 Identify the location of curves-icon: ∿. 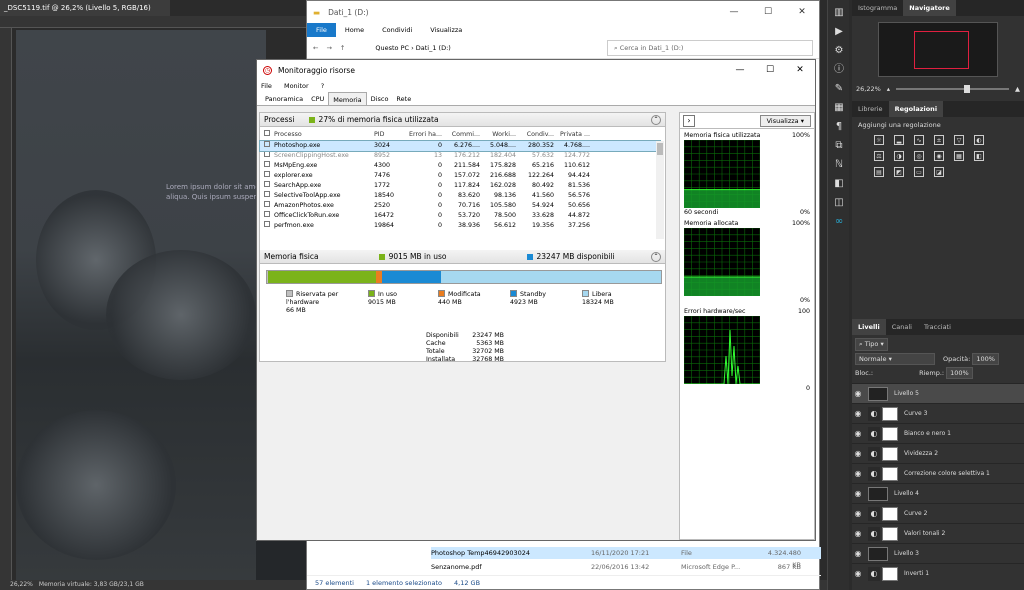
(919, 140).